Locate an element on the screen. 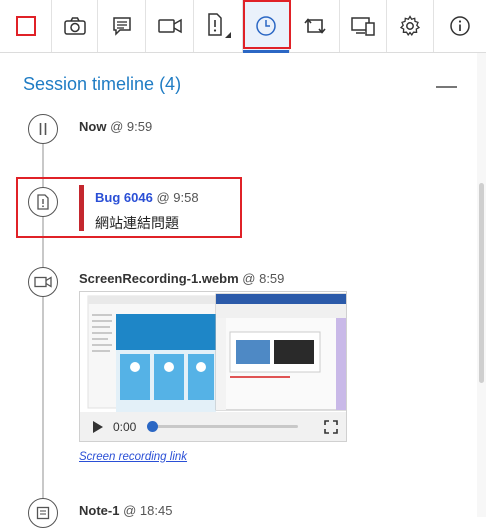 The image size is (486, 528). entry-bug-time: @ 9:58 is located at coordinates (177, 197).